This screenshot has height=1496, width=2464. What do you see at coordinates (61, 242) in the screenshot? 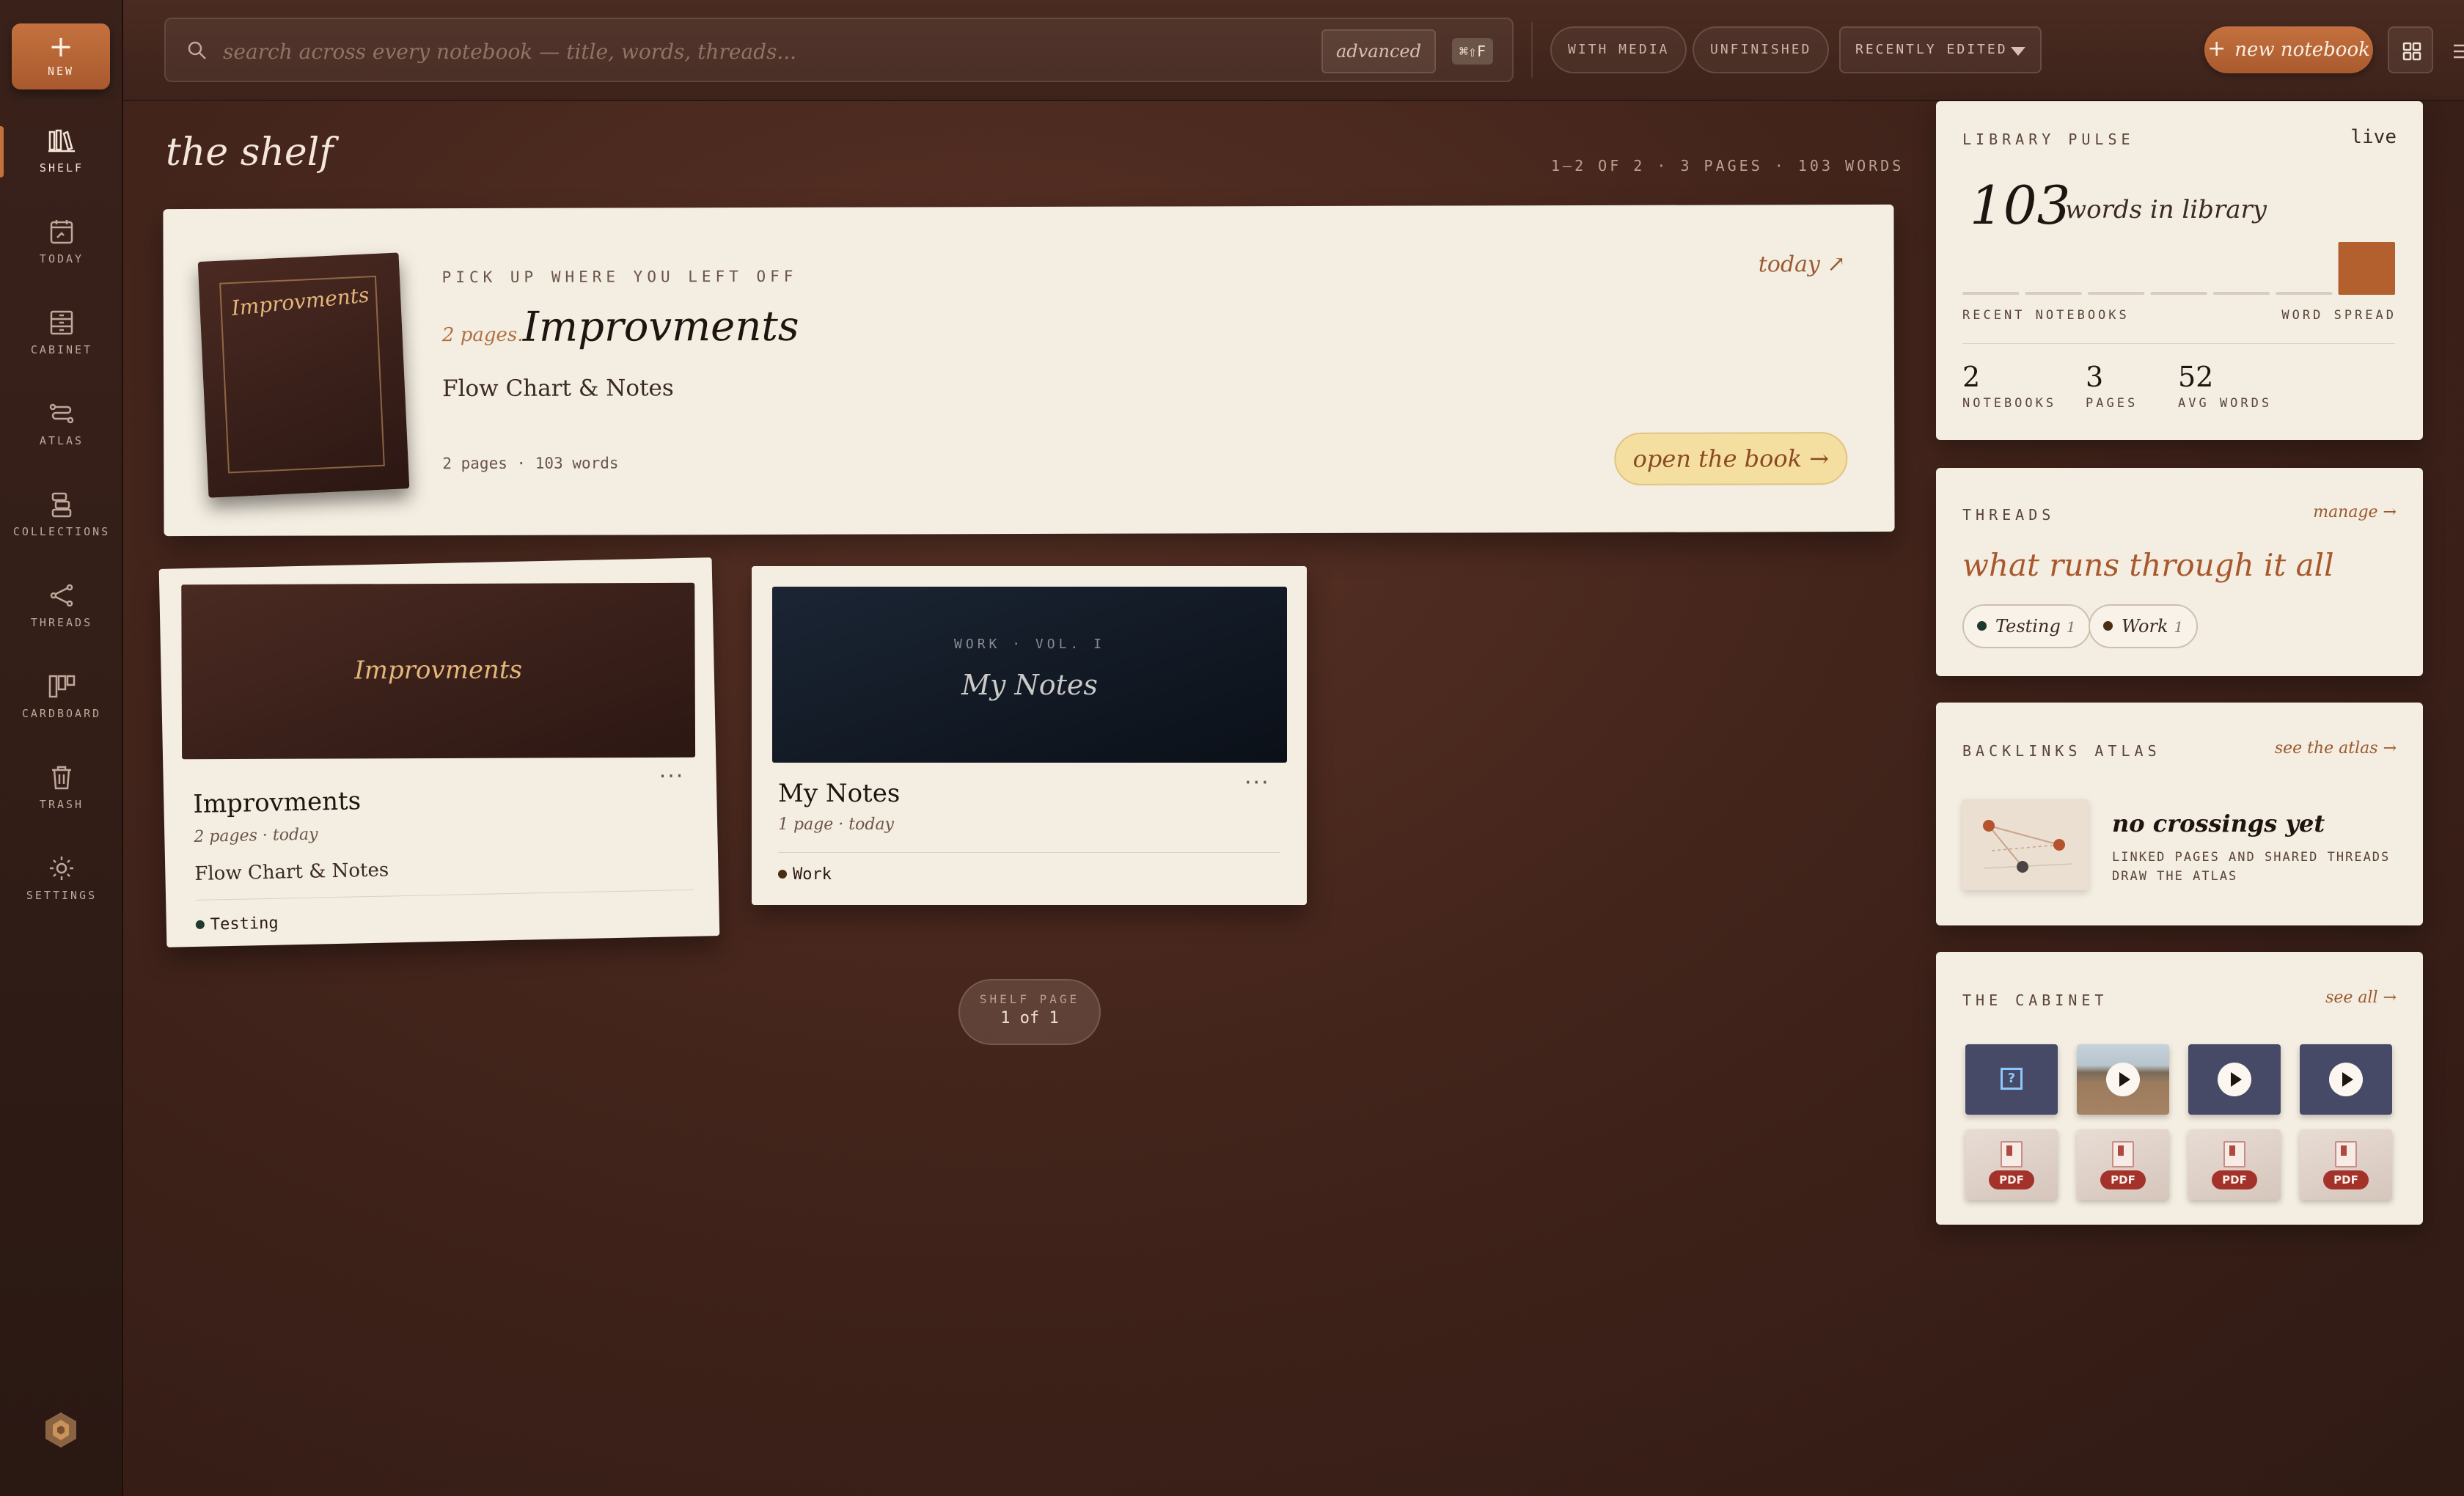
I see `sidebar-item-today: TODAY` at bounding box center [61, 242].